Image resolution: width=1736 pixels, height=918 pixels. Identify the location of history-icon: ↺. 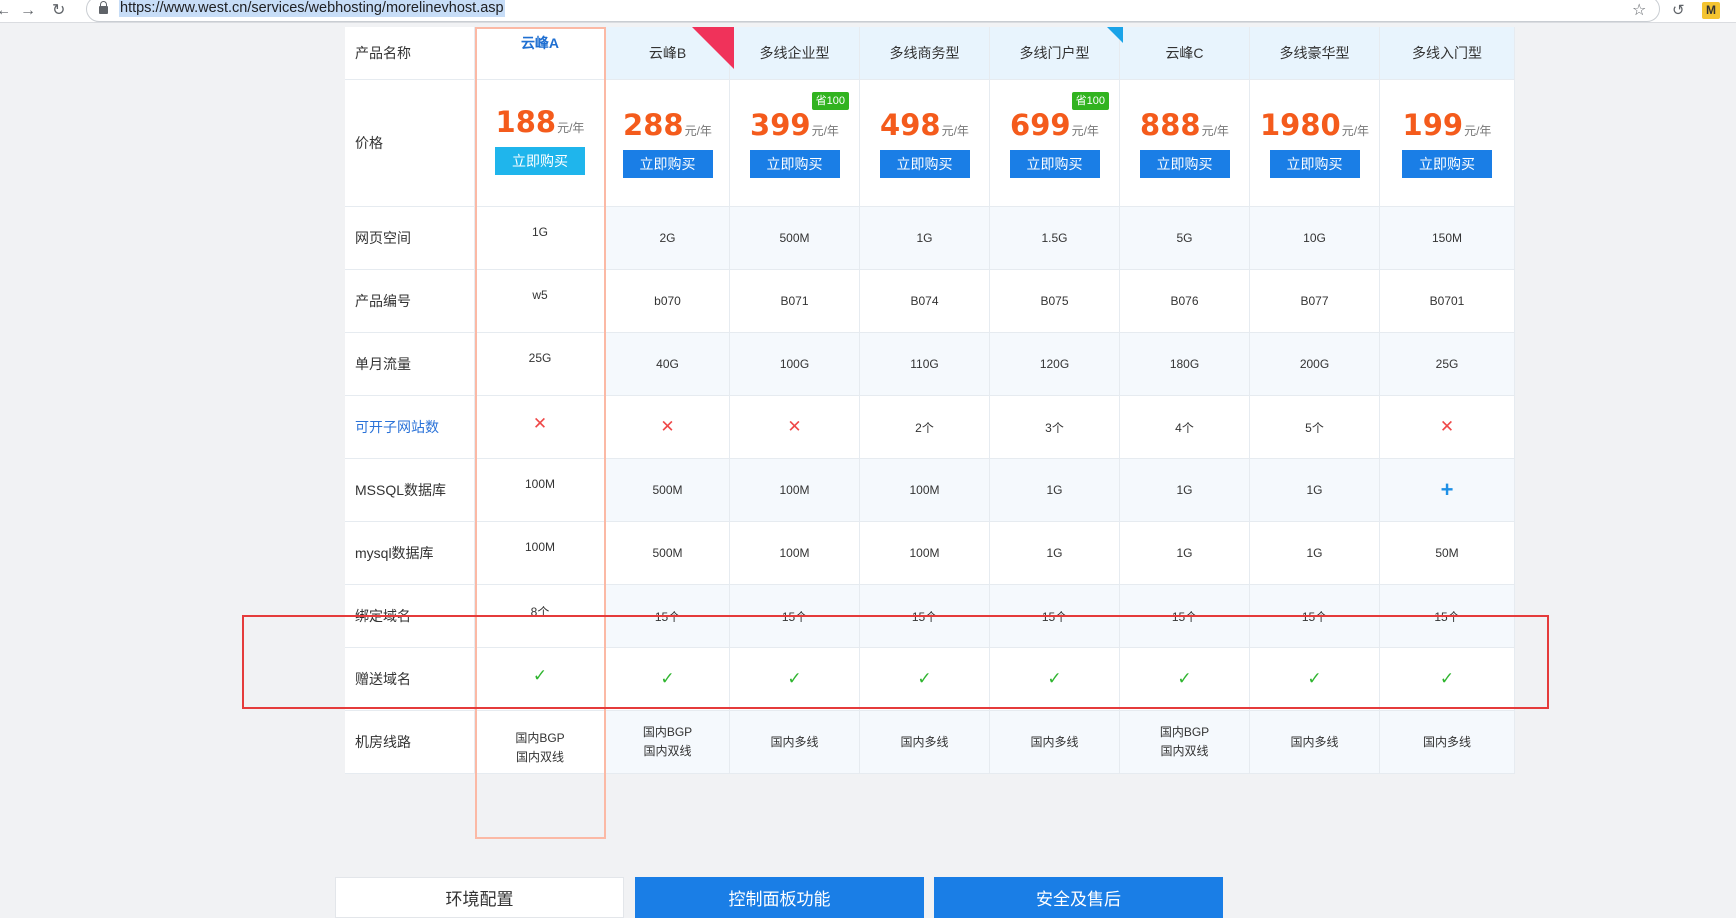
(1678, 11).